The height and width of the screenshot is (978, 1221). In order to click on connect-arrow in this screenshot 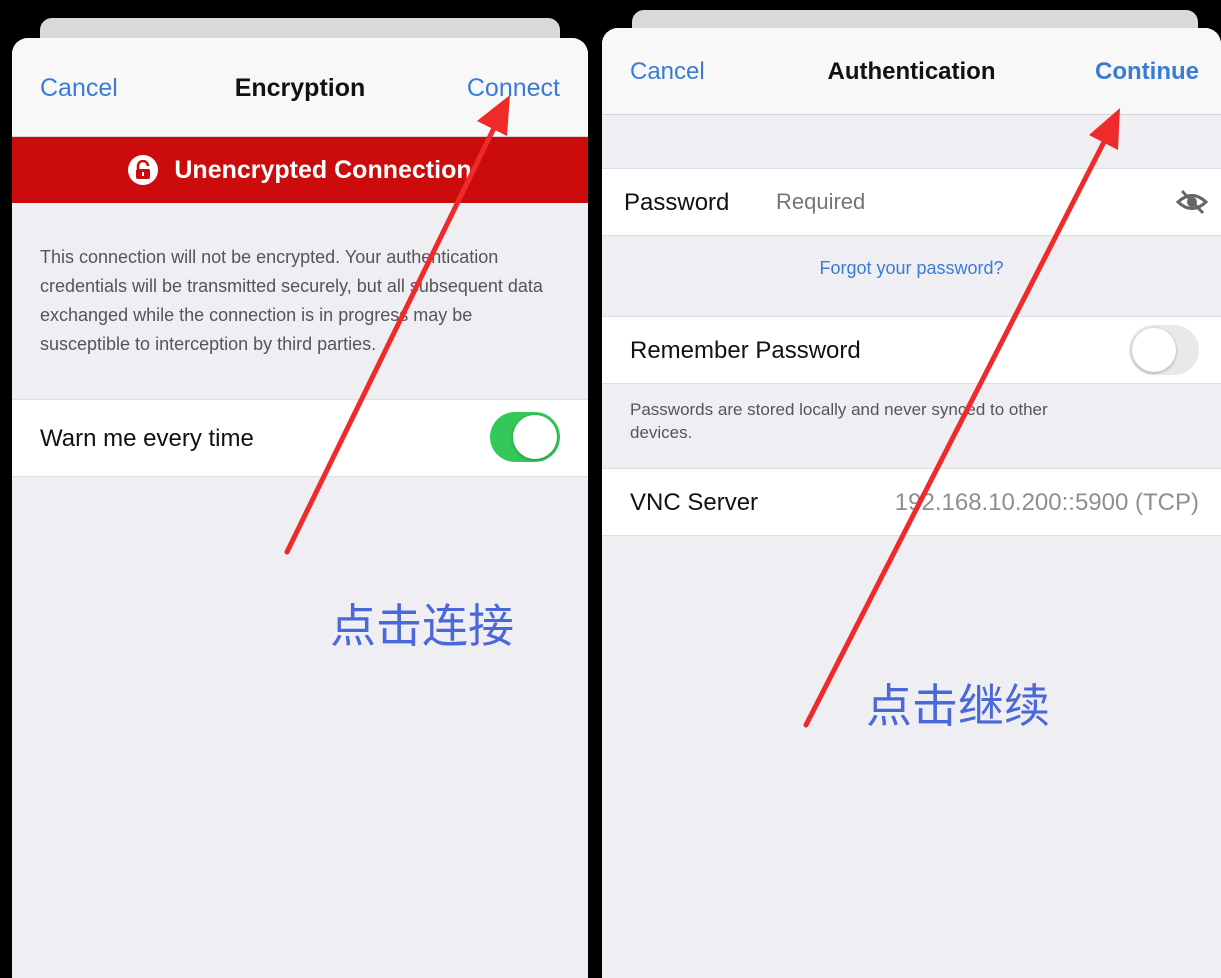, I will do `click(397, 325)`.